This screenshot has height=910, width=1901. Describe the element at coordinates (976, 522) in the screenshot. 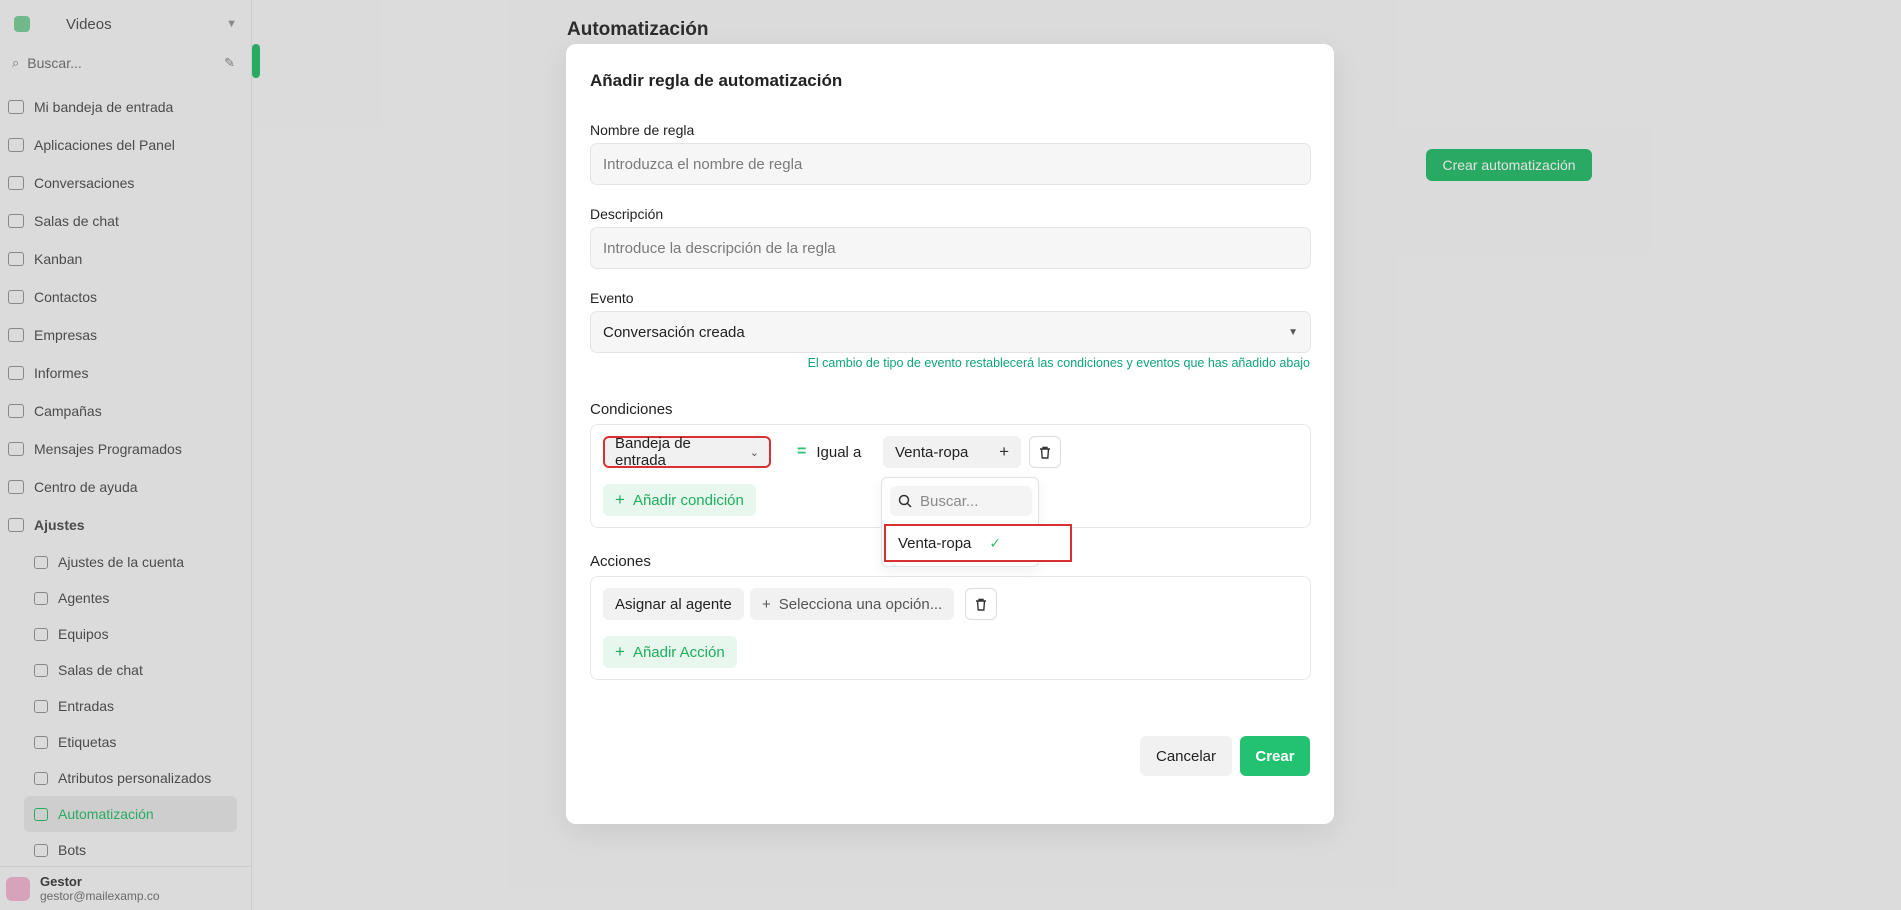

I see `condition-value-dropdown: Venta-ropa ✓` at that location.